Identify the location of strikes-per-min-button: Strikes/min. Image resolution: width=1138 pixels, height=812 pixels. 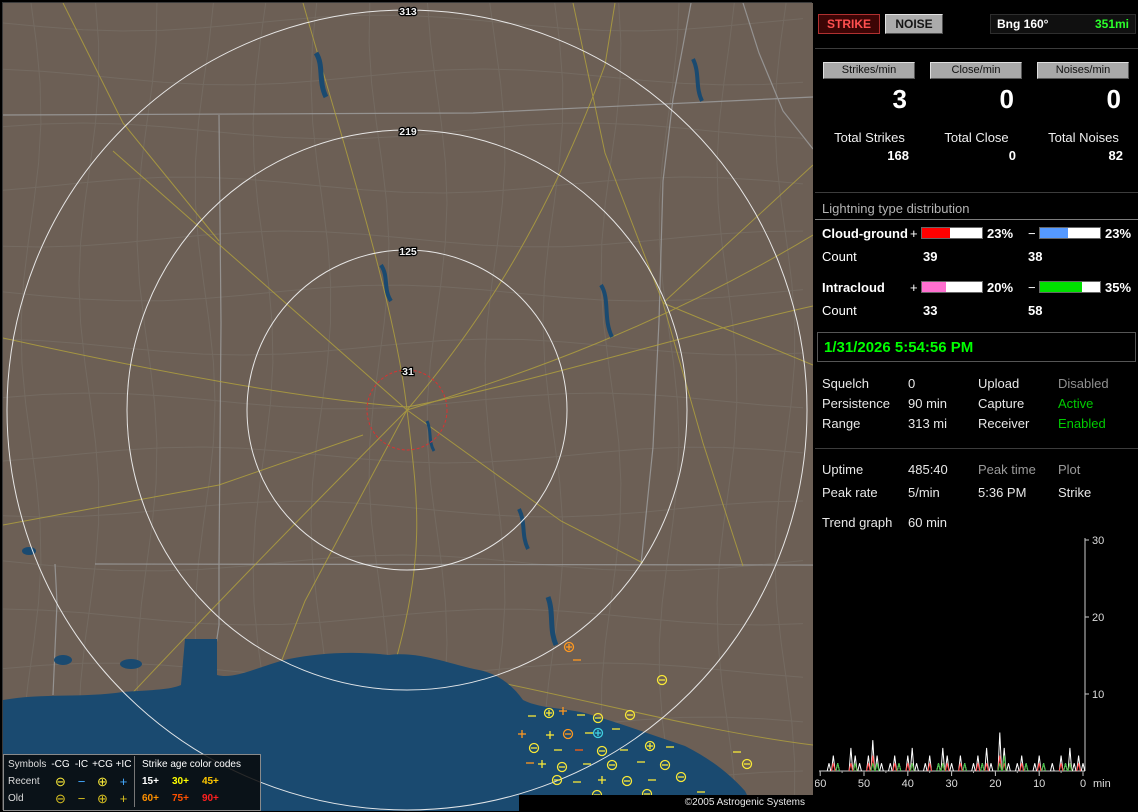
(869, 70).